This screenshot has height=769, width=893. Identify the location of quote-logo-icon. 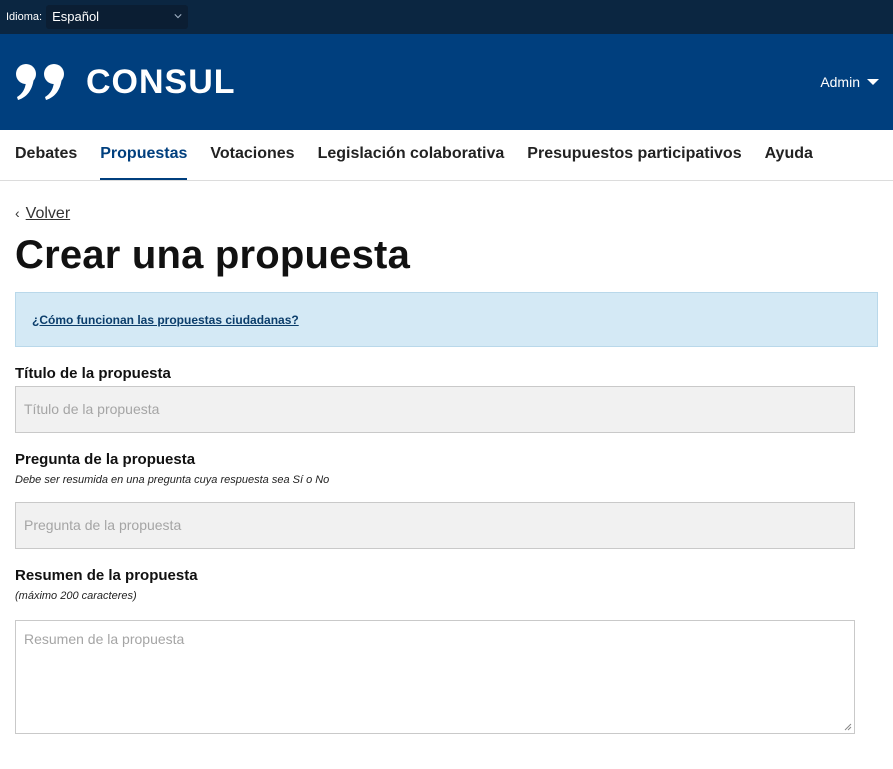
(40, 82).